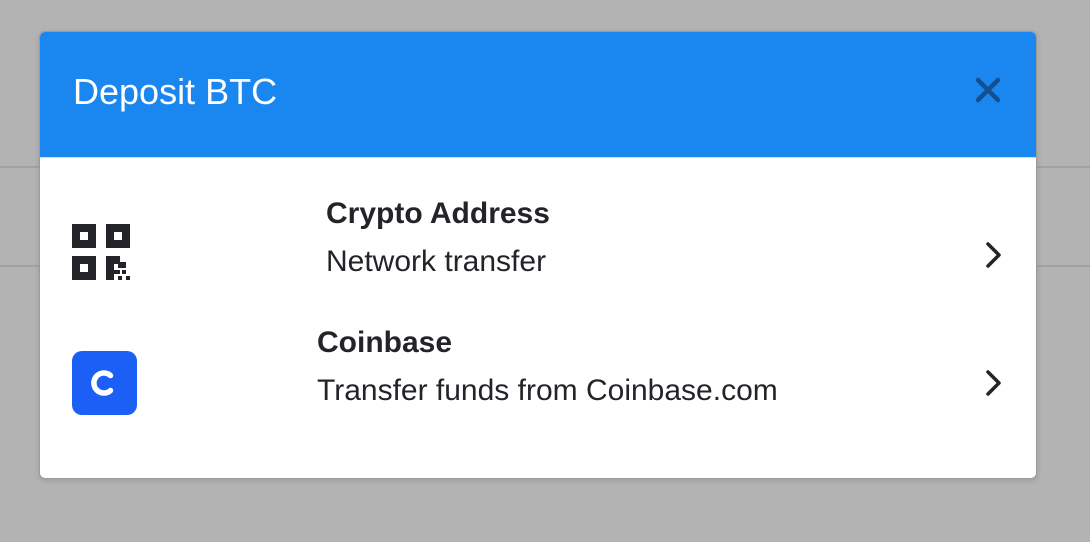  I want to click on coinbase-logo-icon, so click(104, 383).